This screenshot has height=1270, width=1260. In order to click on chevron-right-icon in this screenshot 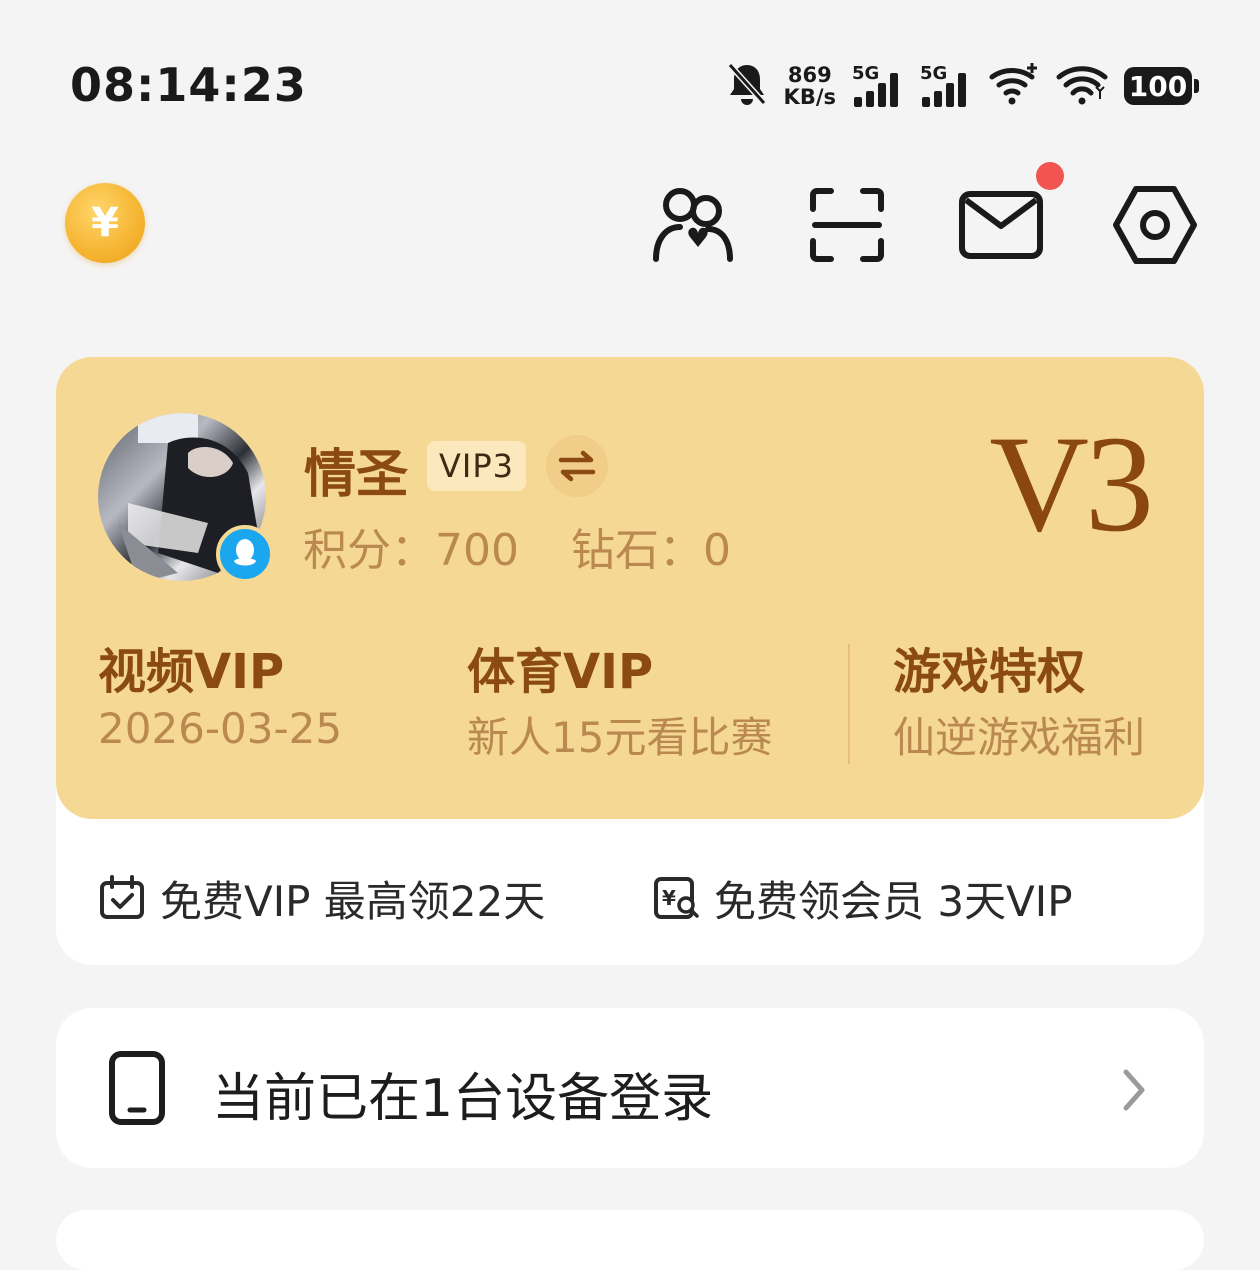, I will do `click(1134, 1092)`.